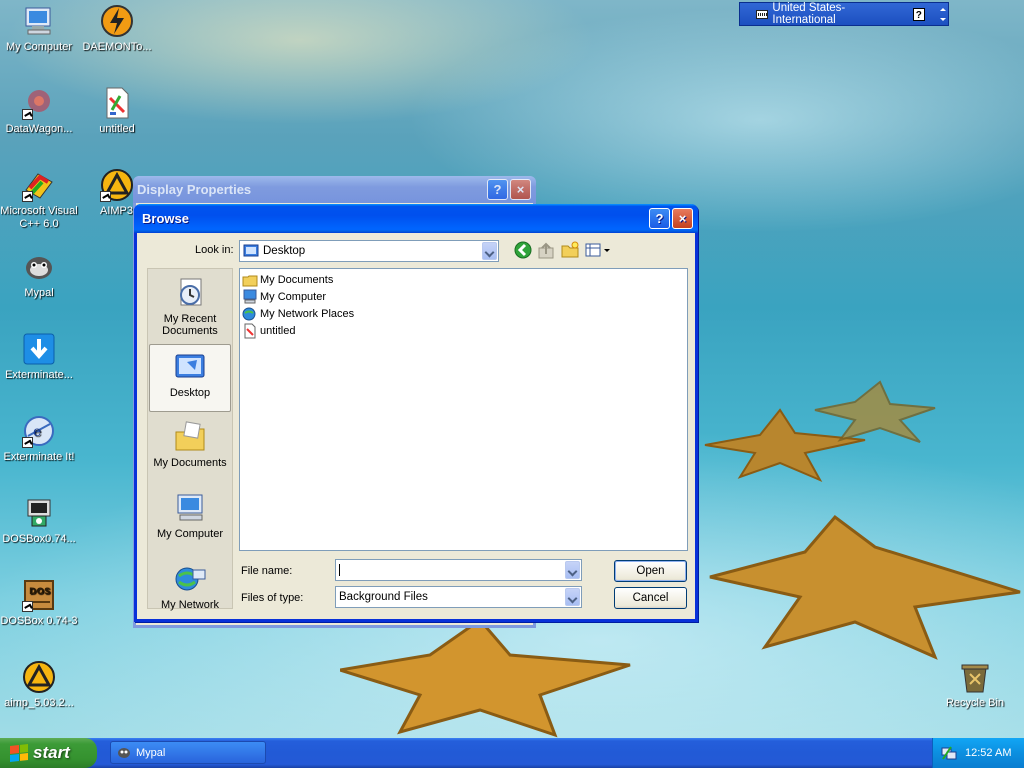 Image resolution: width=1024 pixels, height=768 pixels. What do you see at coordinates (268, 331) in the screenshot?
I see `list-item: untitled` at bounding box center [268, 331].